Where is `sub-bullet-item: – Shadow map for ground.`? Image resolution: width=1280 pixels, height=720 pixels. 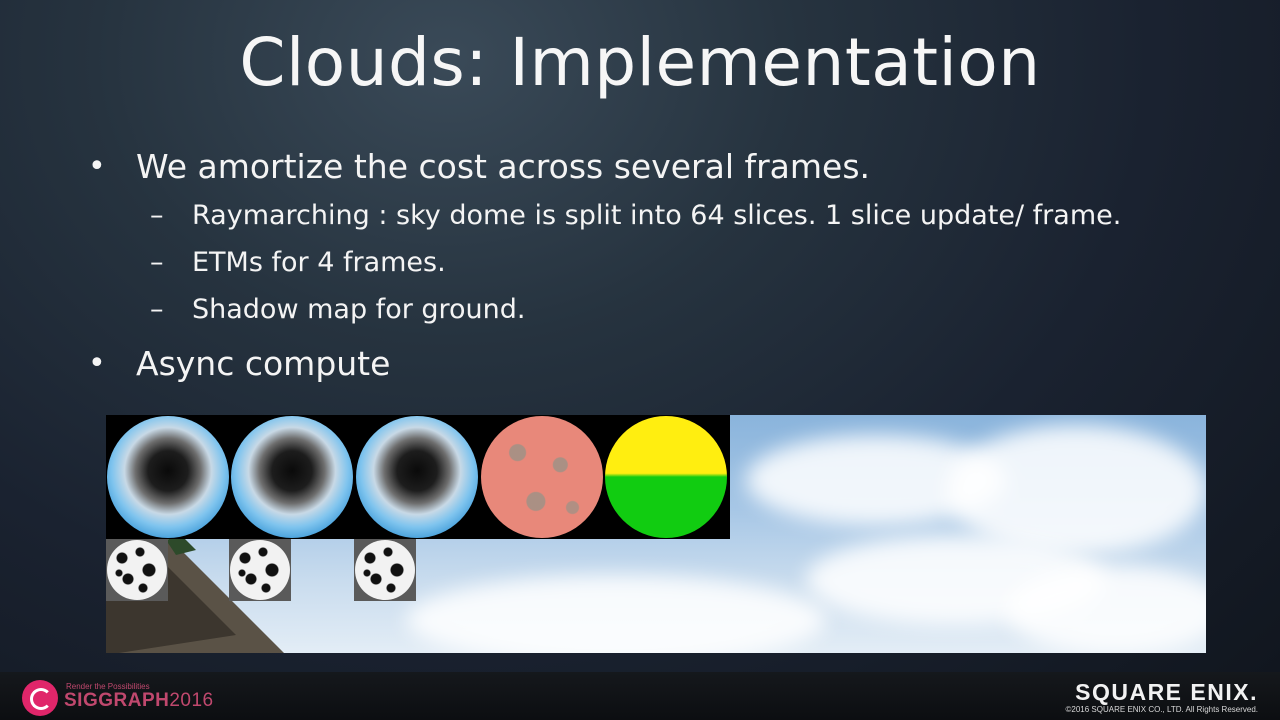
sub-bullet-item: – Shadow map for ground. is located at coordinates (648, 309).